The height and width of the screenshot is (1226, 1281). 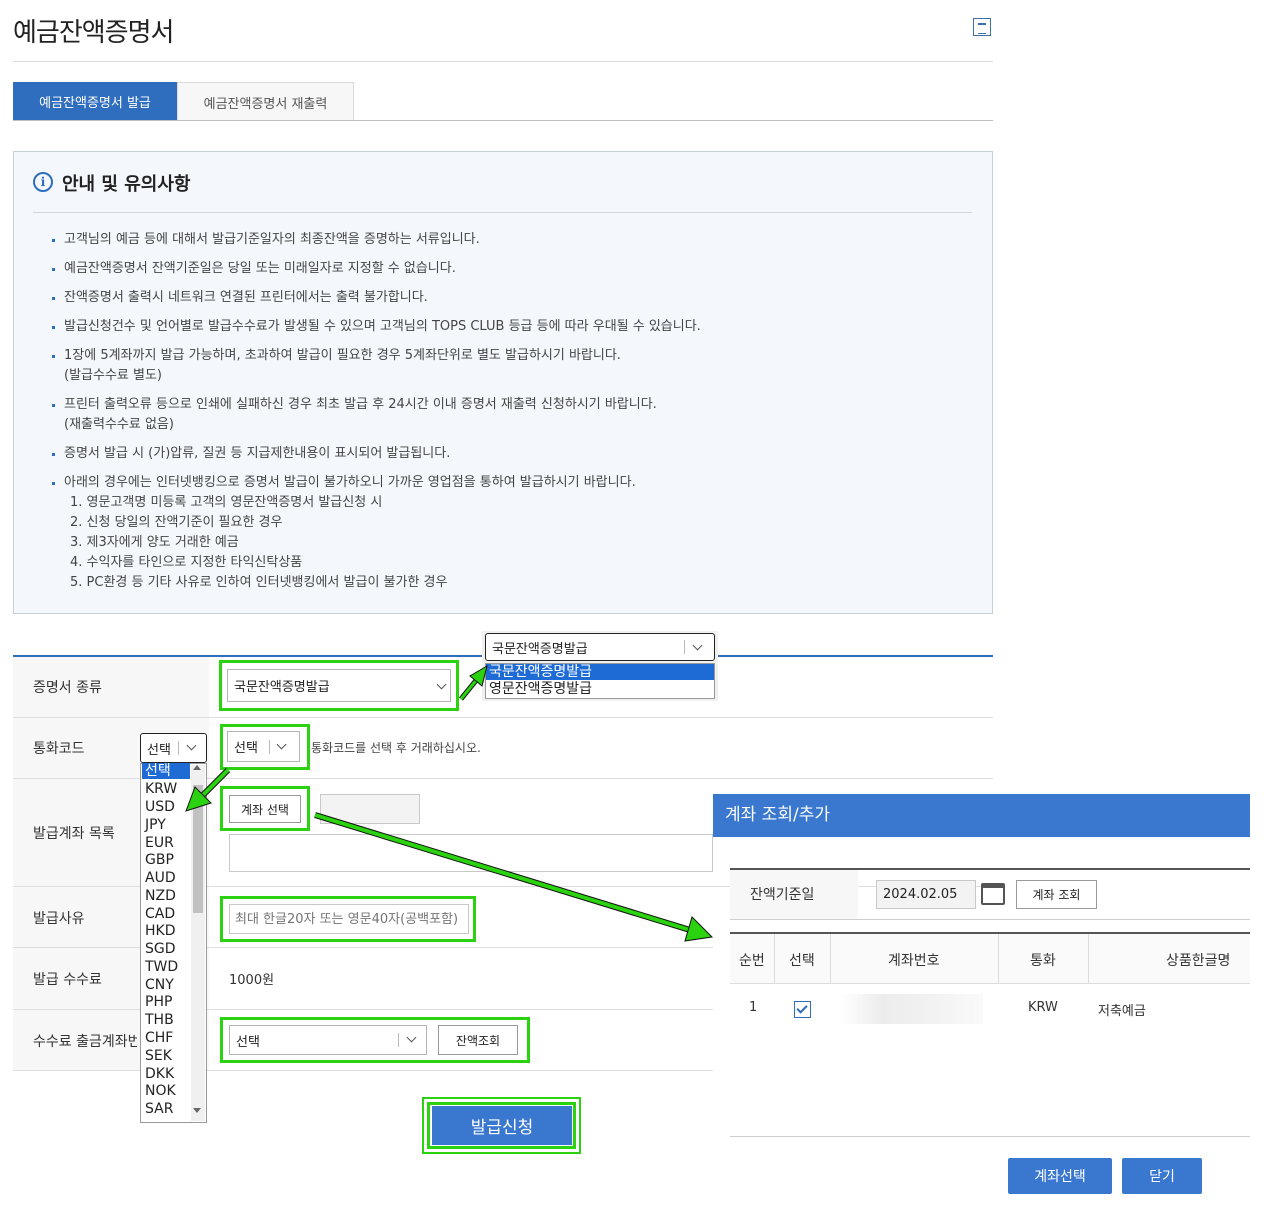 I want to click on annotation-arrows, so click(x=449, y=803).